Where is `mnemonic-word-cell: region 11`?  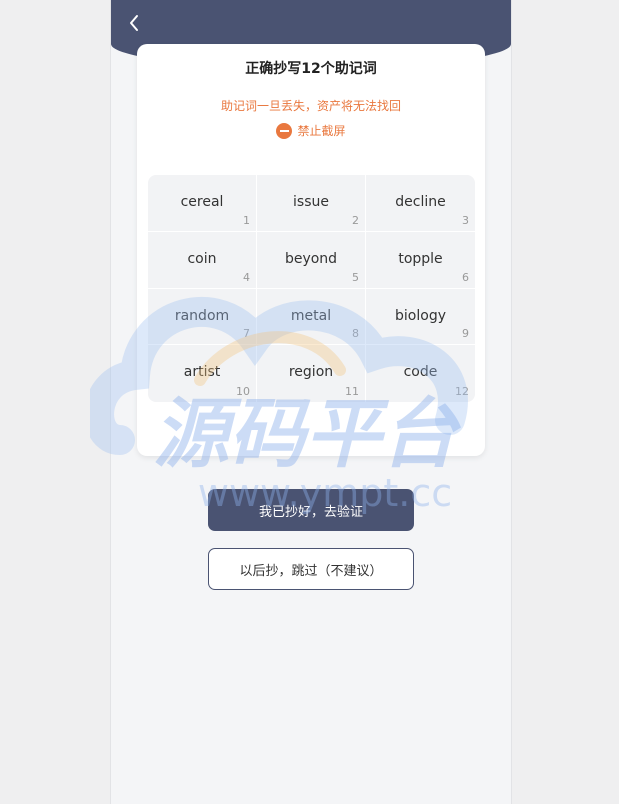
mnemonic-word-cell: region 11 is located at coordinates (311, 373).